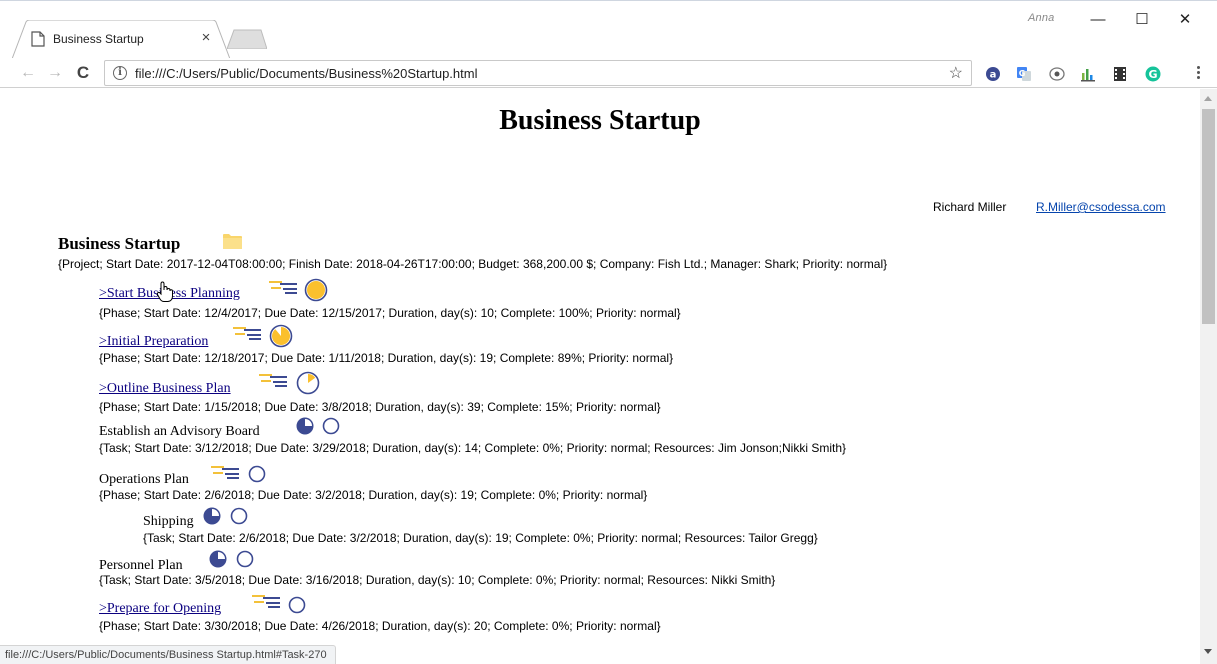 Image resolution: width=1217 pixels, height=664 pixels. I want to click on author-name: Richard Miller, so click(970, 207).